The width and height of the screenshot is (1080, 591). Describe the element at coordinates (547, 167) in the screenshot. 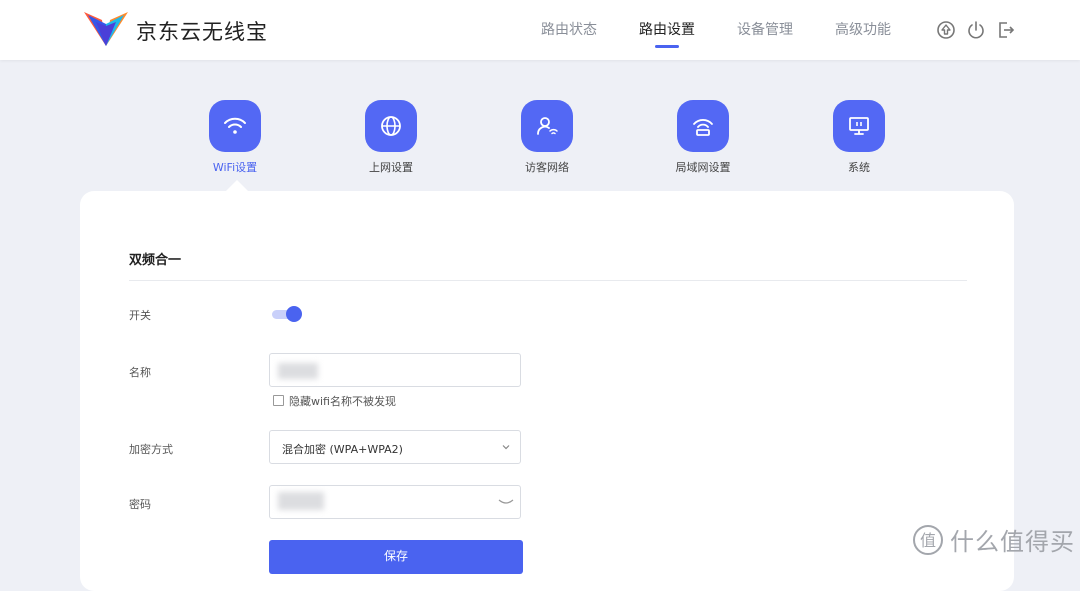

I see `tab-label: 访客网络` at that location.